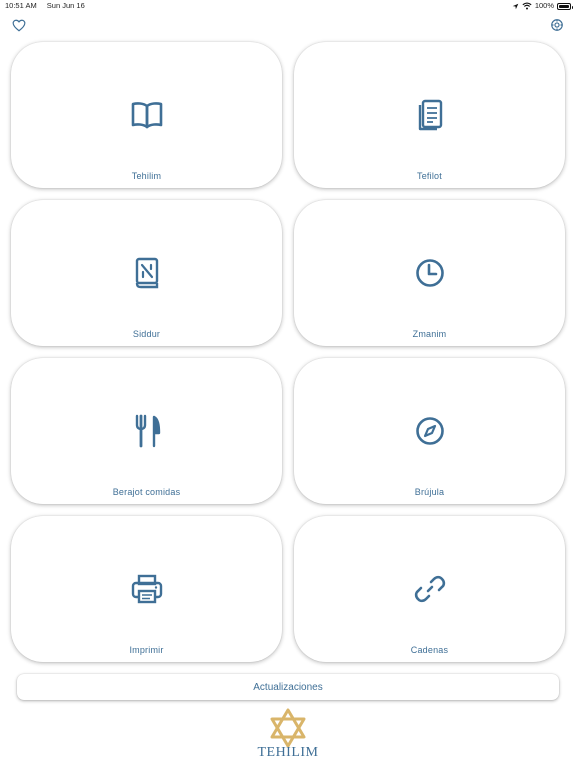  What do you see at coordinates (515, 6) in the screenshot?
I see `location-icon` at bounding box center [515, 6].